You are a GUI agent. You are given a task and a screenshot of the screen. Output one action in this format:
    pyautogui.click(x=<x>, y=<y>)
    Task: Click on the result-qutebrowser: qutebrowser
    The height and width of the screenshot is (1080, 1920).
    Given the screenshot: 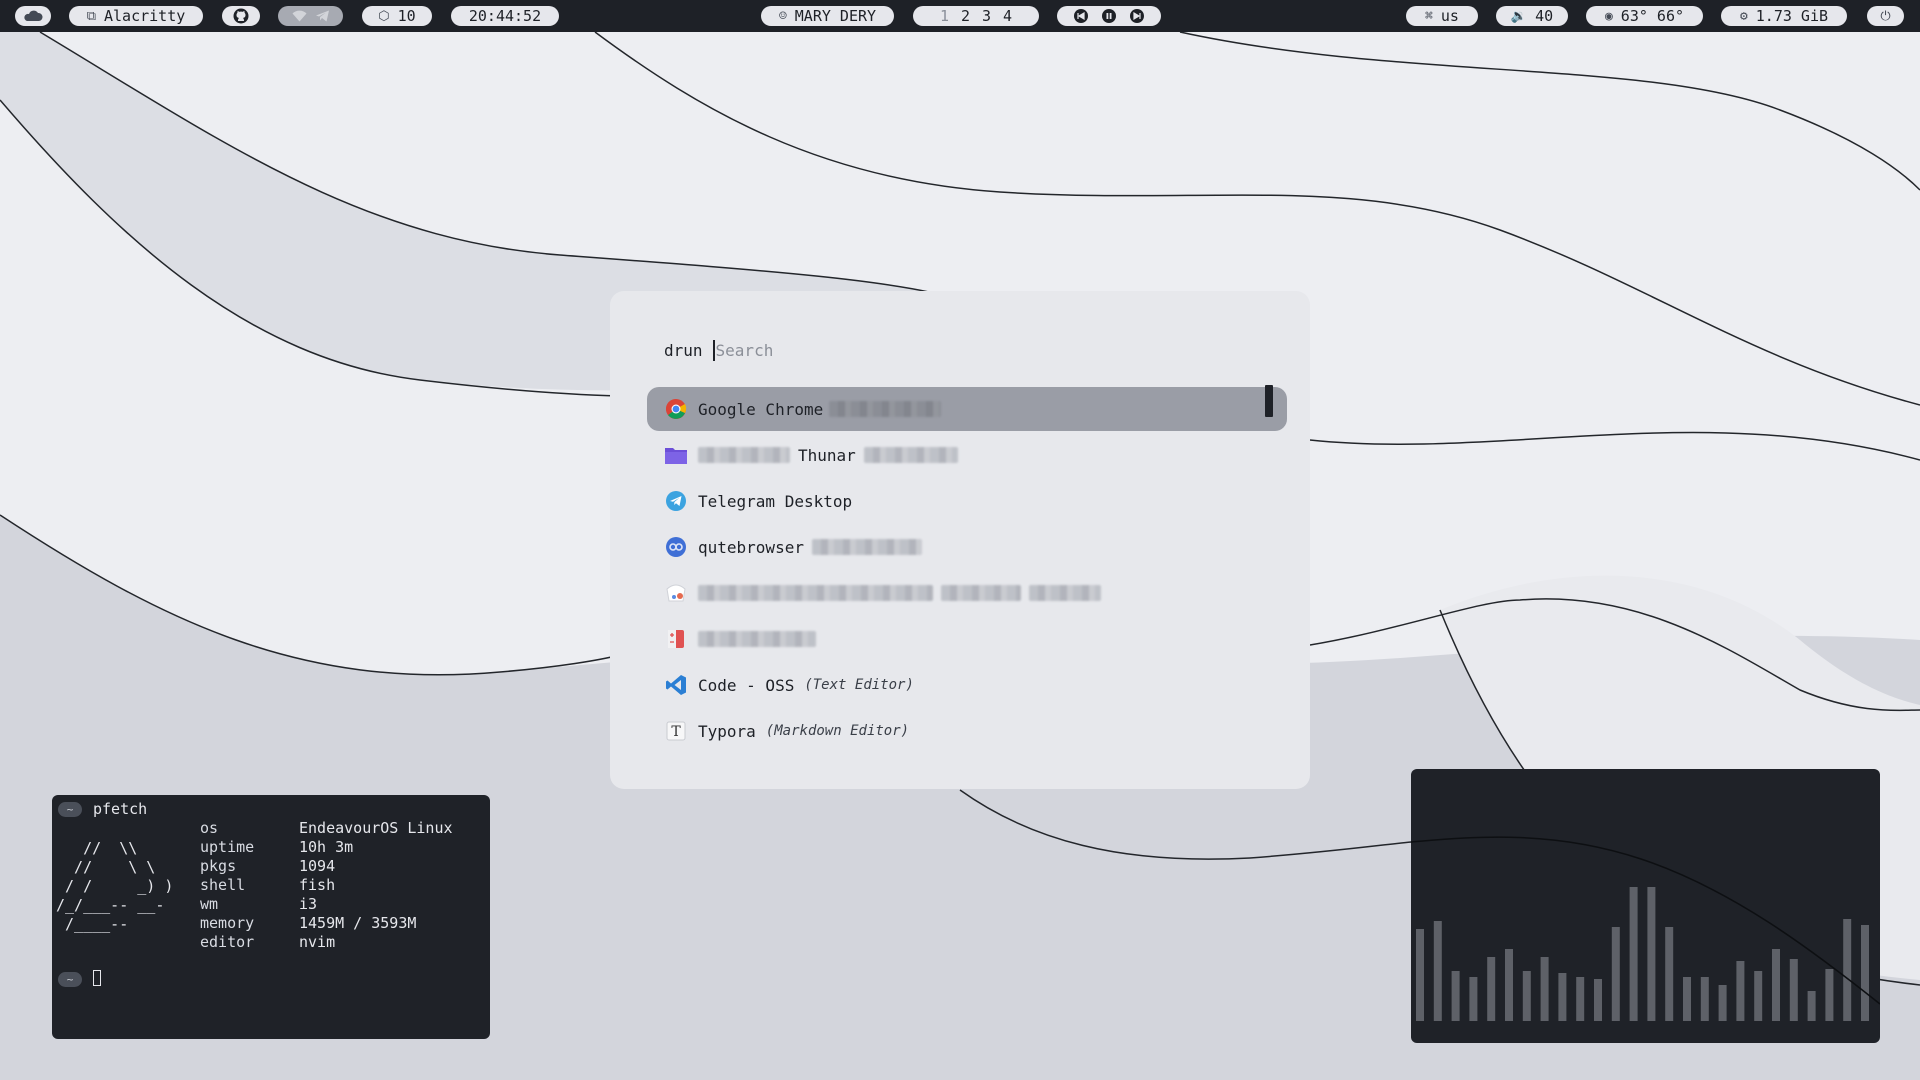 What is the action you would take?
    pyautogui.click(x=967, y=547)
    